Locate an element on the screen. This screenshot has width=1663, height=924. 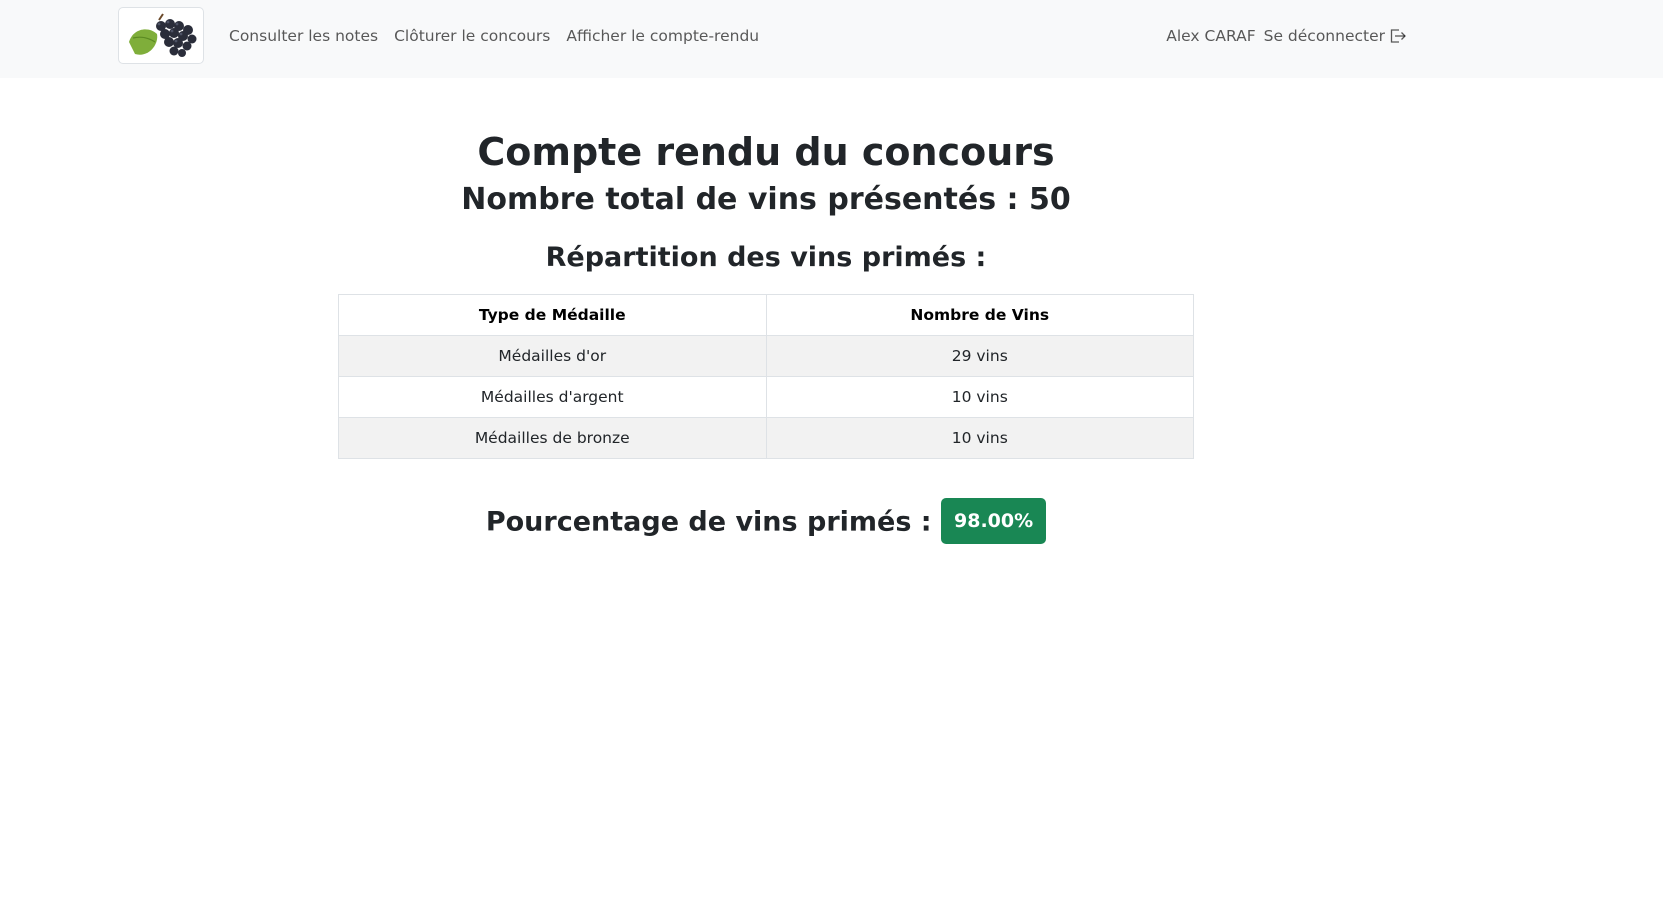
user-area: Alex CARAF Se déconnecter is located at coordinates (1286, 36).